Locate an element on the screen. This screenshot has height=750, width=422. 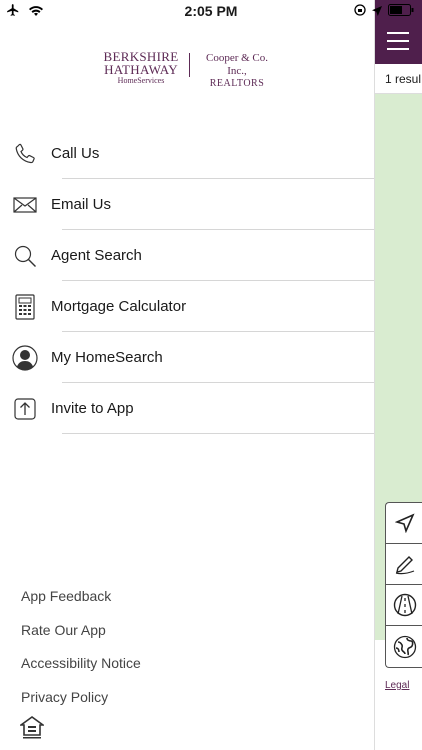
menu-item-label: Mortgage Calculator is located at coordinates (119, 306).